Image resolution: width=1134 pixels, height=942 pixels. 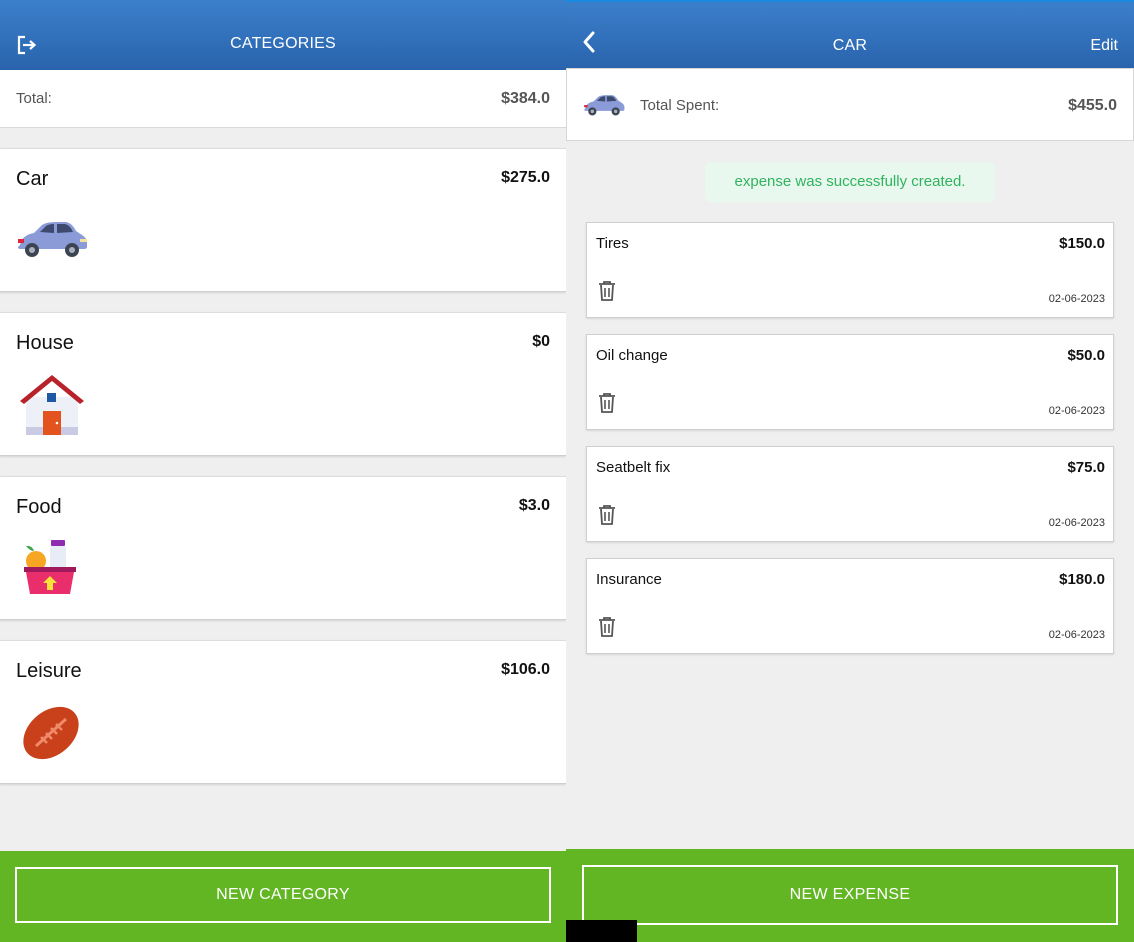 I want to click on category-amount: $275.0, so click(x=525, y=177).